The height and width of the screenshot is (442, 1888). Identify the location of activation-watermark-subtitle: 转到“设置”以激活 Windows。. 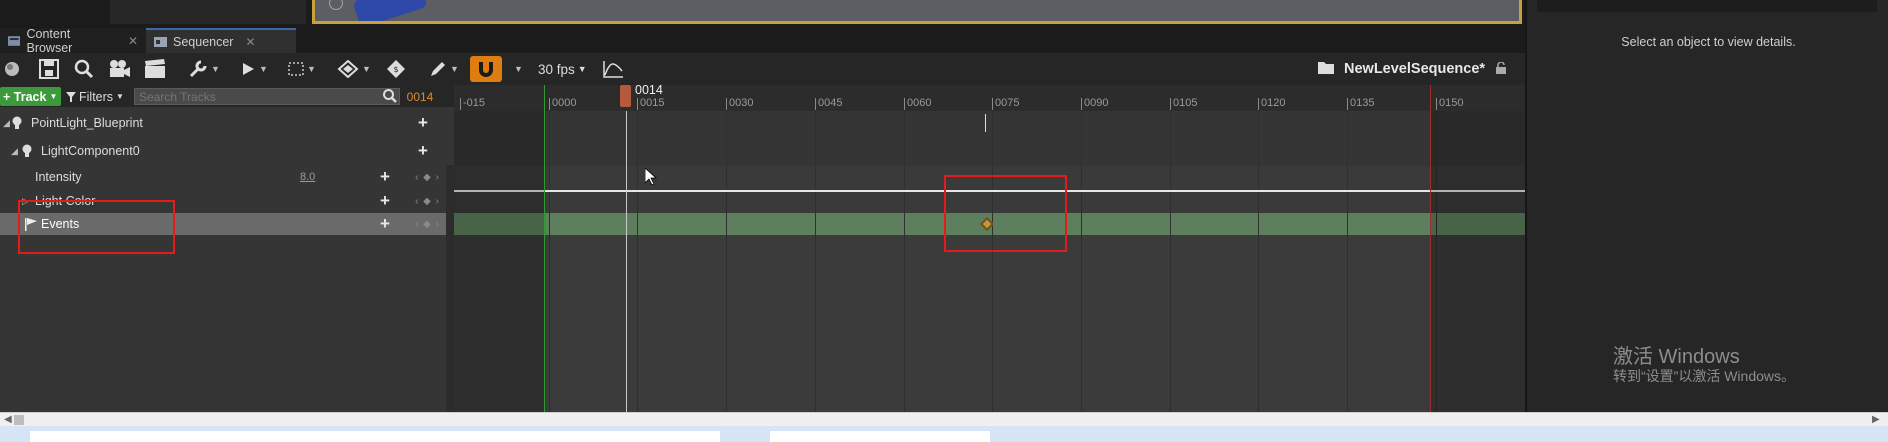
(1704, 376).